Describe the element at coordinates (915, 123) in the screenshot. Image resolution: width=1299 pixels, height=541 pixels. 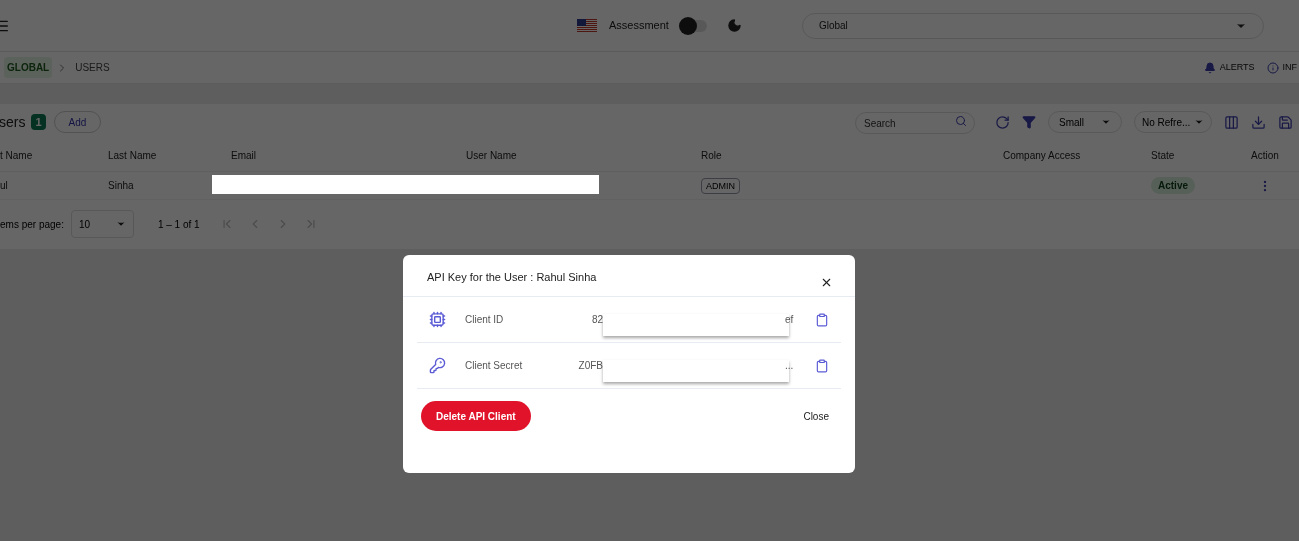
I see `search-field: Search` at that location.